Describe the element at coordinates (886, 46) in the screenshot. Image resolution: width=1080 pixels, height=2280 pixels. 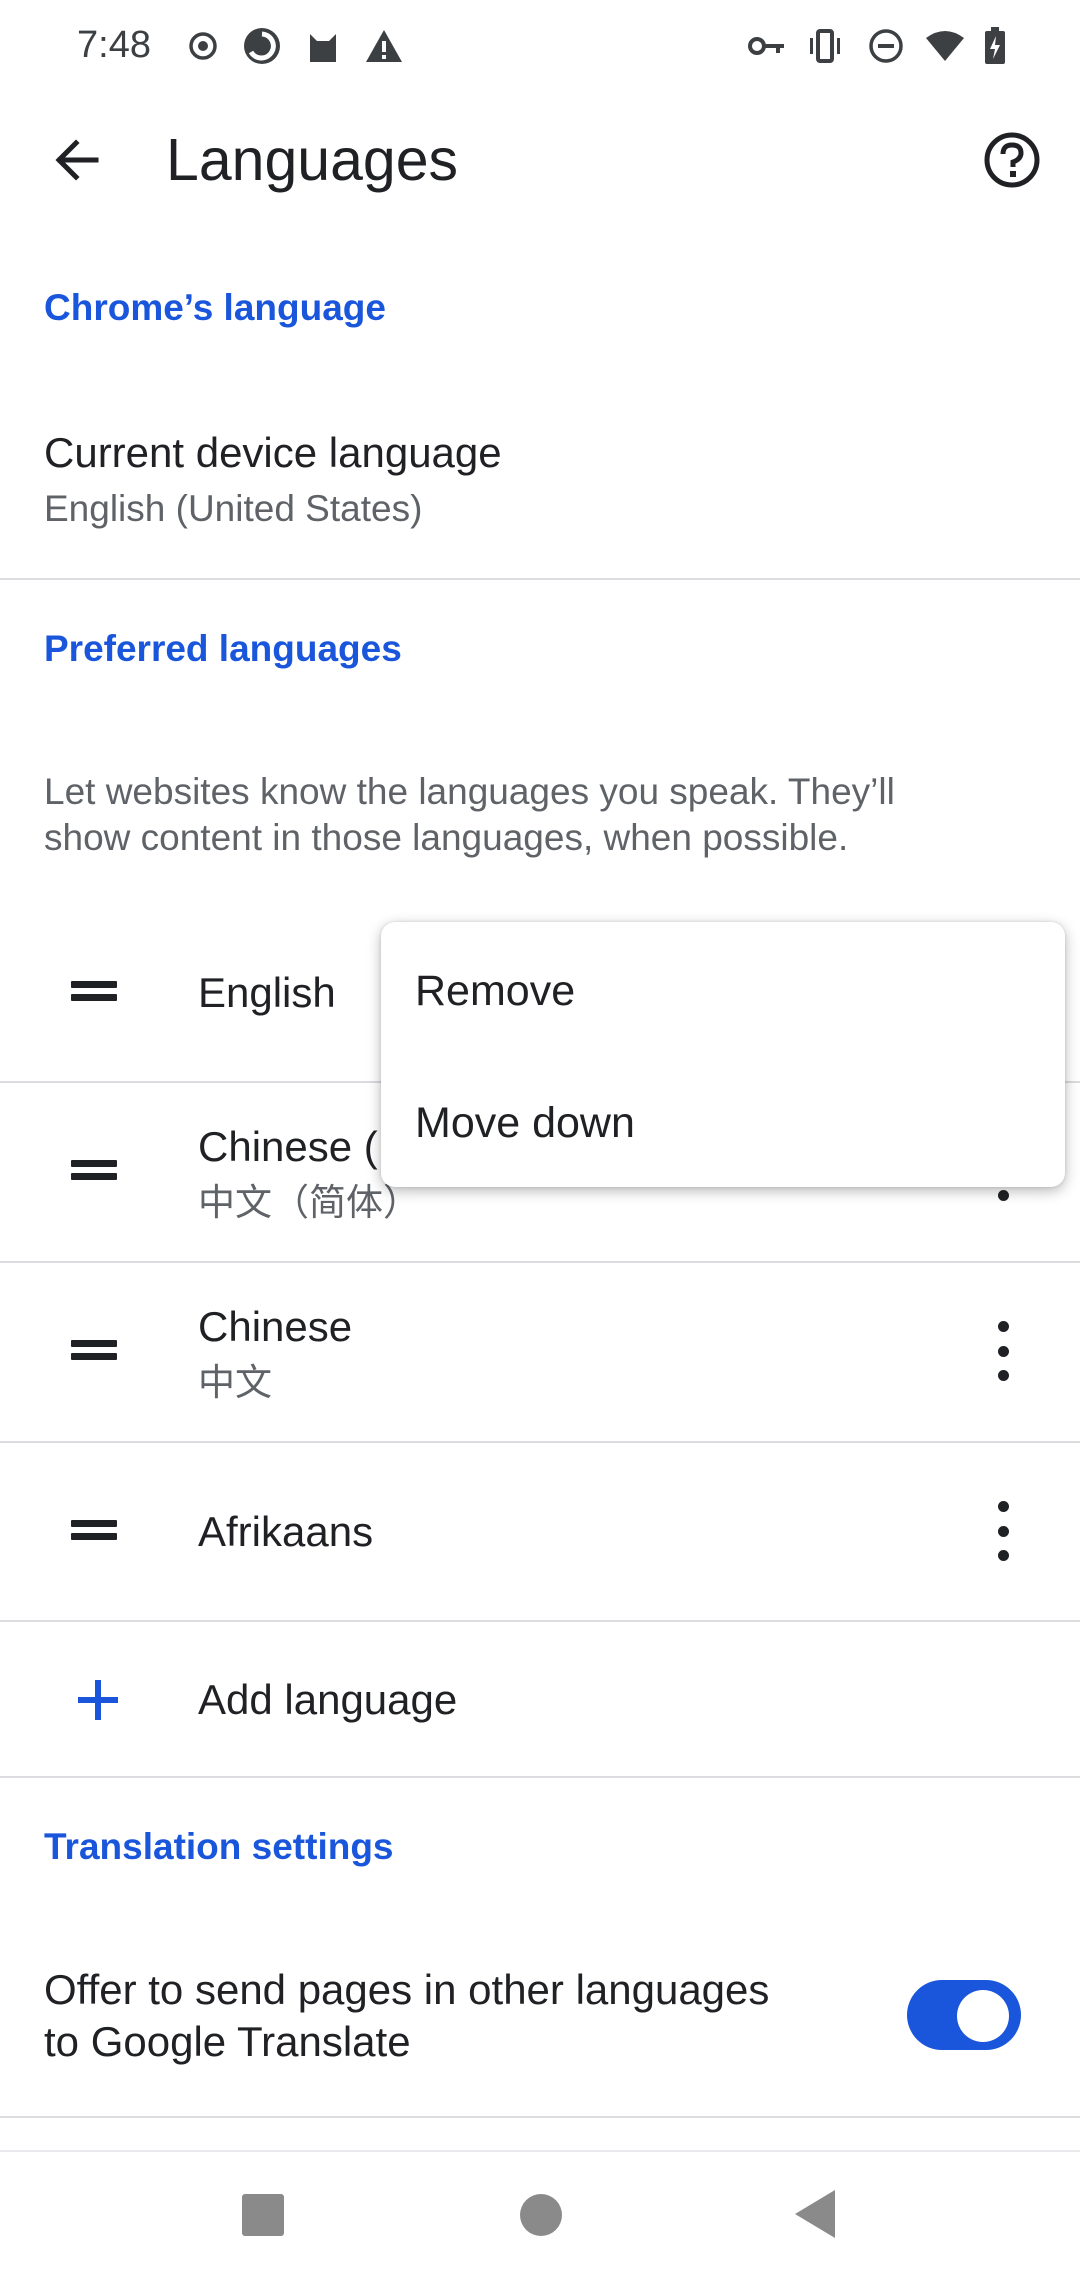
I see `do-not-disturb-icon` at that location.